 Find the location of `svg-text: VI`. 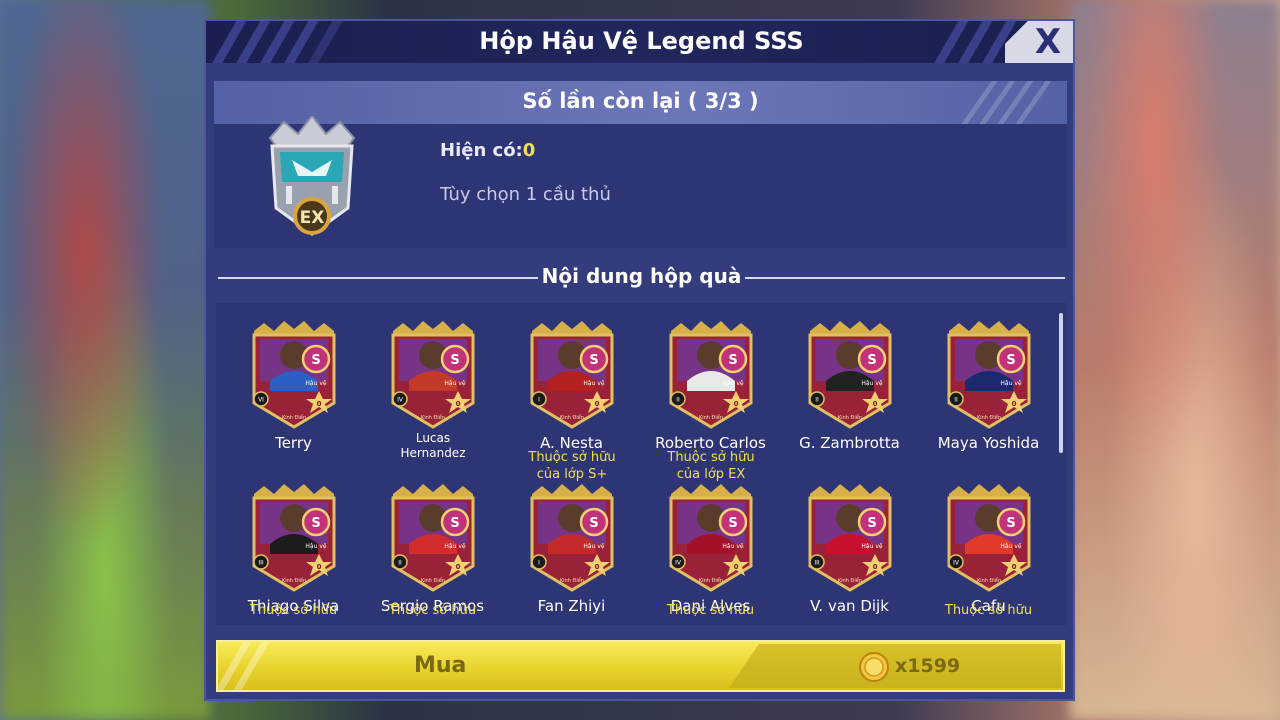

svg-text: VI is located at coordinates (261, 400).